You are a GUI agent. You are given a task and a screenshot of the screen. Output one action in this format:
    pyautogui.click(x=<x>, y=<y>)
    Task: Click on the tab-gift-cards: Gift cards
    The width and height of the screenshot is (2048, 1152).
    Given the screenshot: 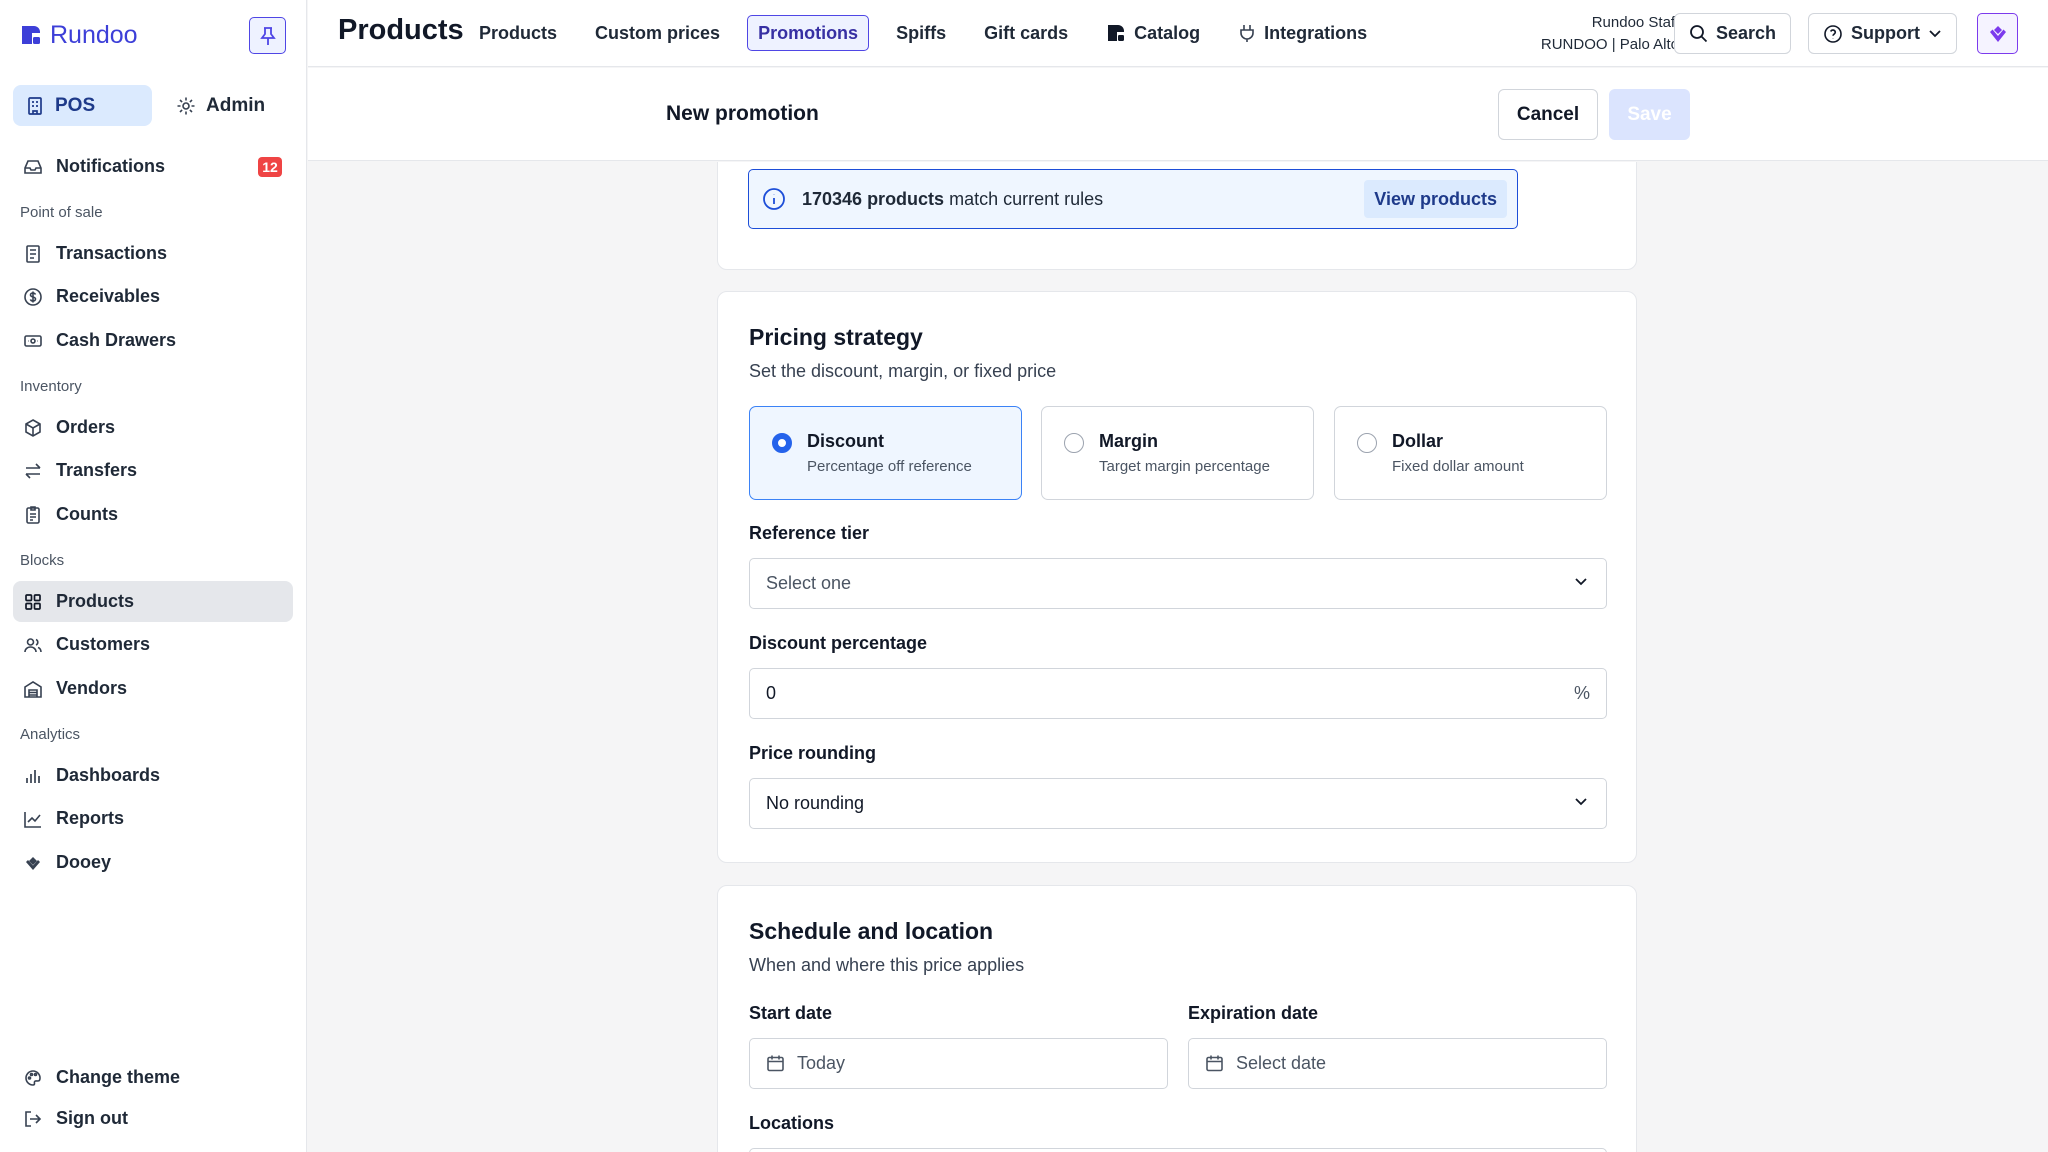 What is the action you would take?
    pyautogui.click(x=1026, y=33)
    